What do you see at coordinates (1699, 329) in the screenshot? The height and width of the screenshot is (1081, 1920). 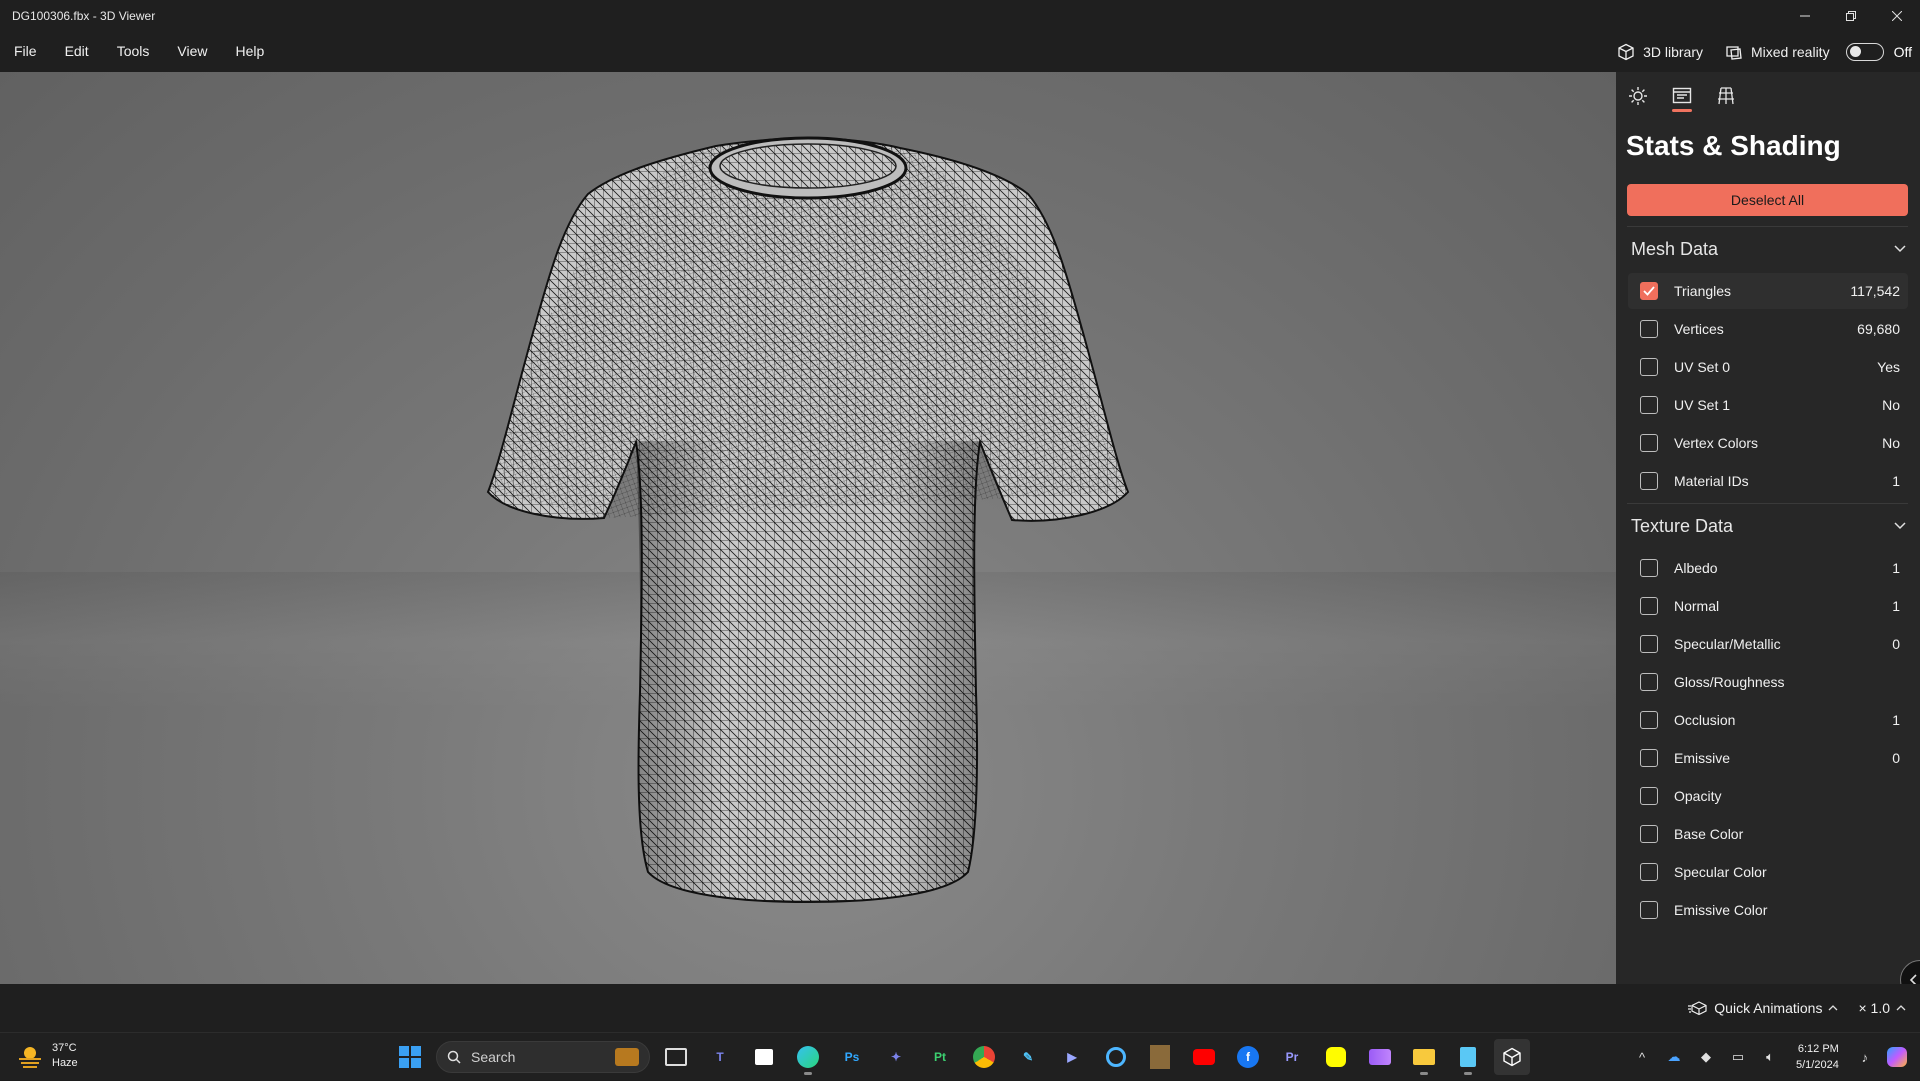 I see `mesh-label: Vertices` at bounding box center [1699, 329].